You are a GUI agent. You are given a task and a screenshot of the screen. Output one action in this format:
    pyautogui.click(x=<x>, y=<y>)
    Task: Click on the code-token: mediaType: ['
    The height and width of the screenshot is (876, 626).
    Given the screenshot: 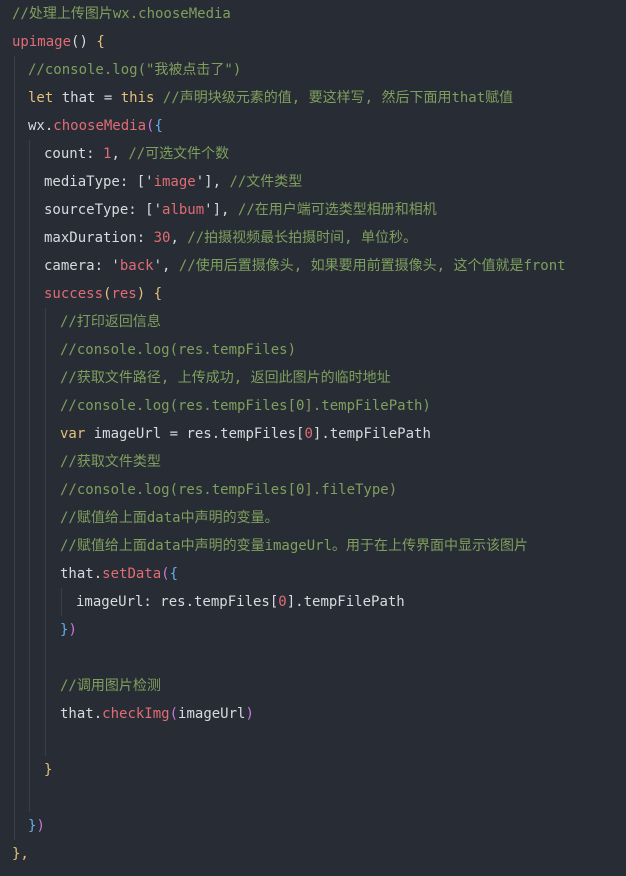 What is the action you would take?
    pyautogui.click(x=99, y=182)
    